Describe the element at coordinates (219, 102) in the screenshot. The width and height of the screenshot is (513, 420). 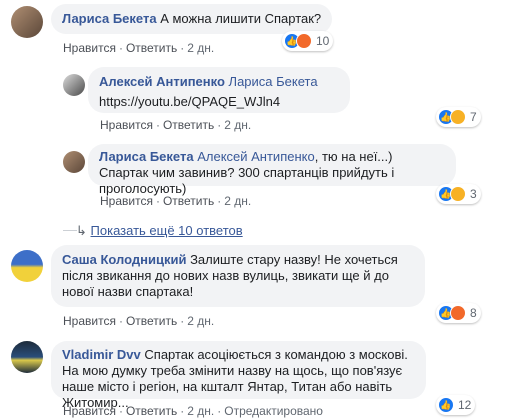
I see `comment-link: https://youtu.be/QPAQE_WJln4` at that location.